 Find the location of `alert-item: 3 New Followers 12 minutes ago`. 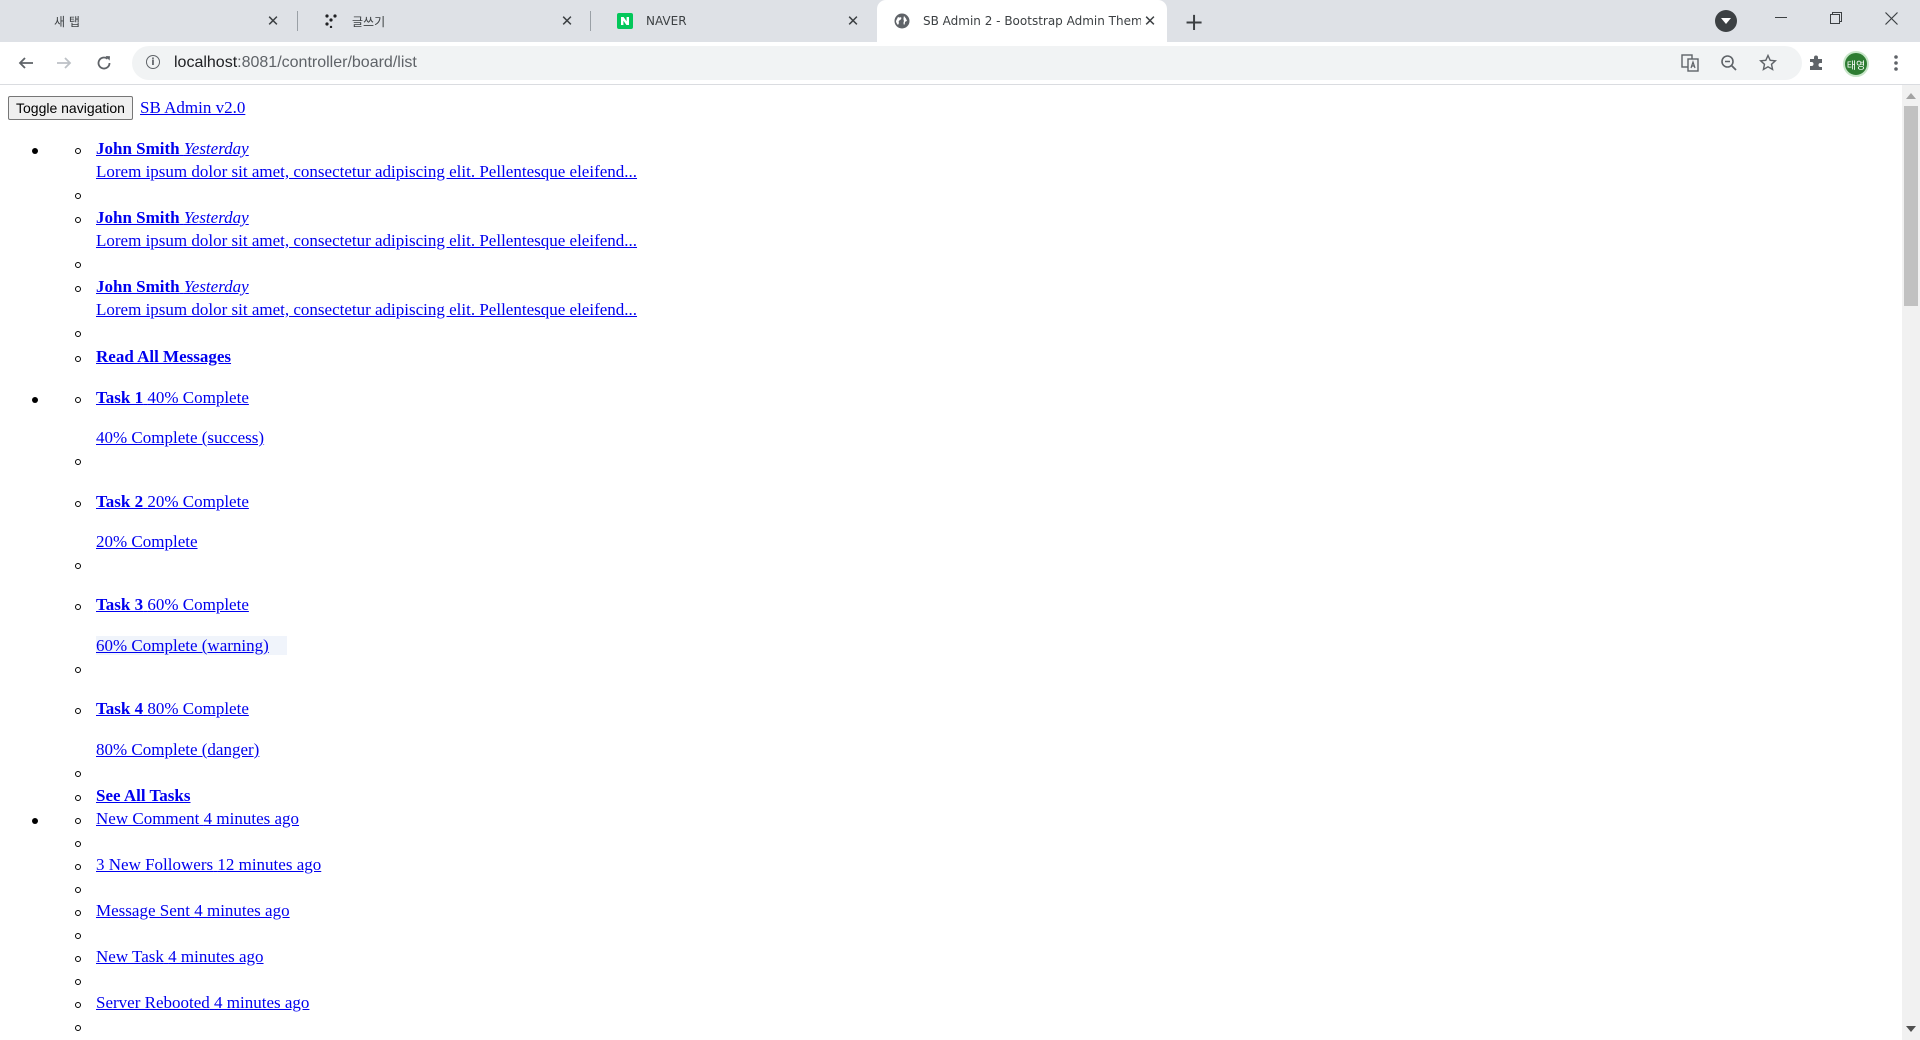

alert-item: 3 New Followers 12 minutes ago is located at coordinates (208, 865).